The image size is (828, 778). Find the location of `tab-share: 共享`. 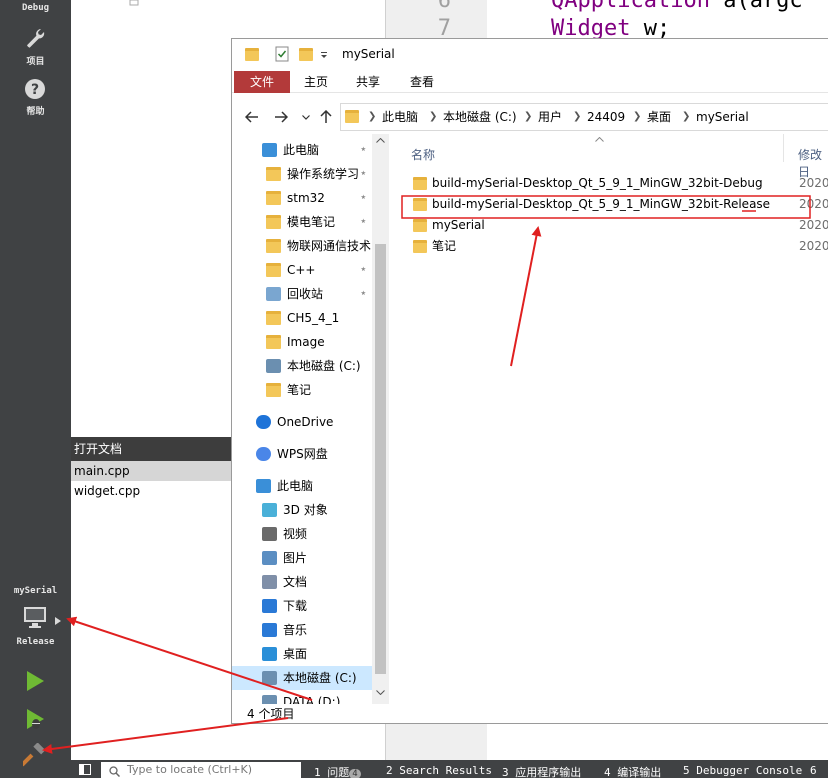

tab-share: 共享 is located at coordinates (368, 82).